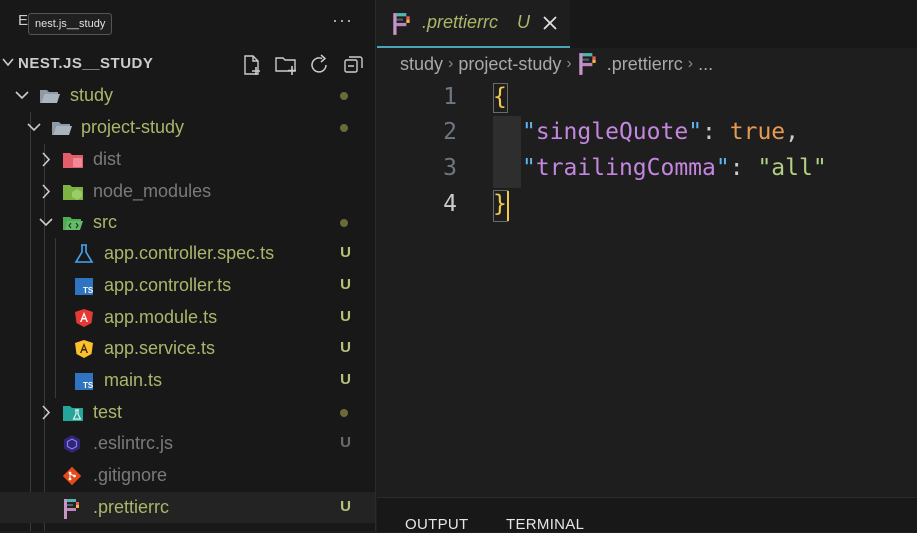 The height and width of the screenshot is (533, 917). What do you see at coordinates (286, 65) in the screenshot?
I see `new-folder-icon` at bounding box center [286, 65].